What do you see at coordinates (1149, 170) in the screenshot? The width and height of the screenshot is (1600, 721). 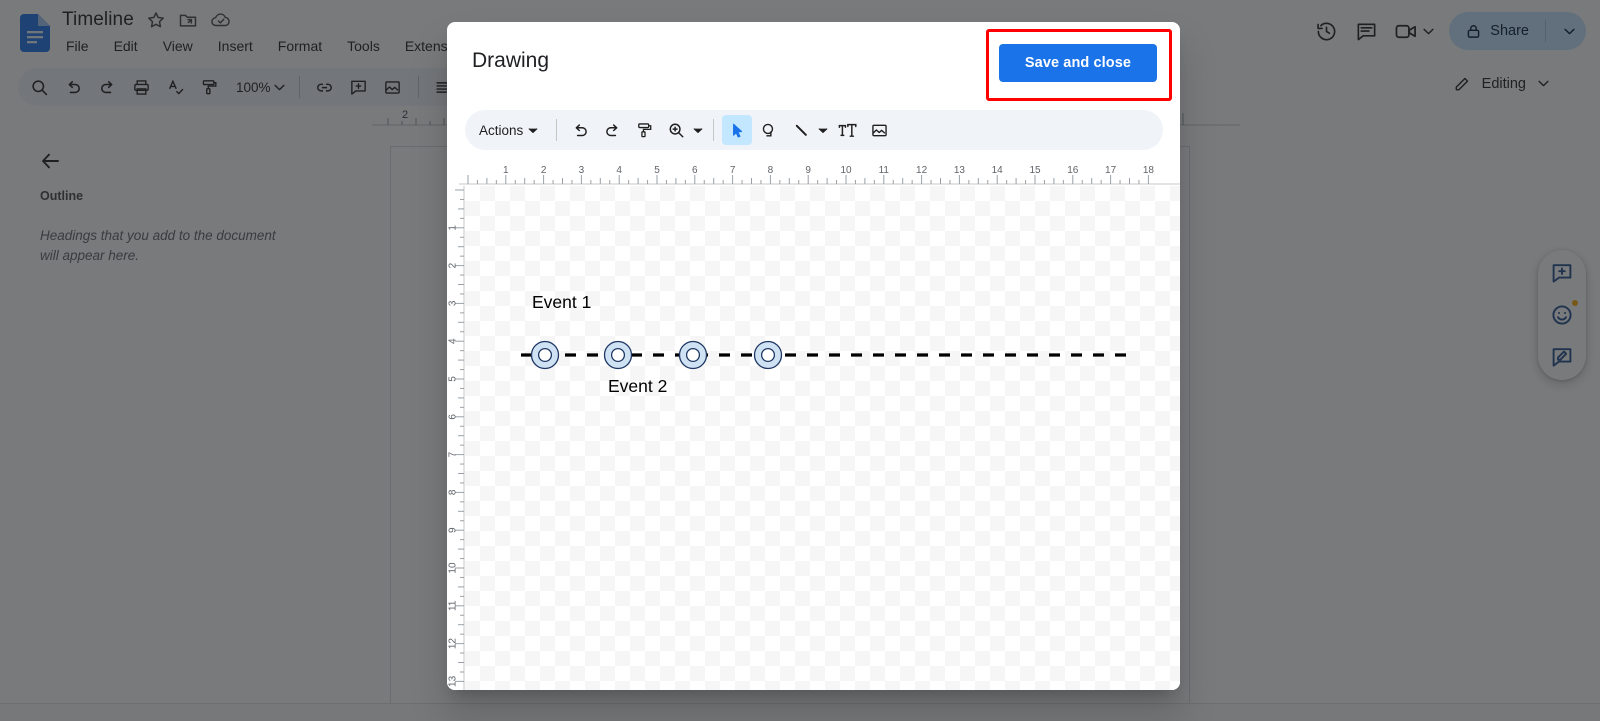 I see `svg-text: 18` at bounding box center [1149, 170].